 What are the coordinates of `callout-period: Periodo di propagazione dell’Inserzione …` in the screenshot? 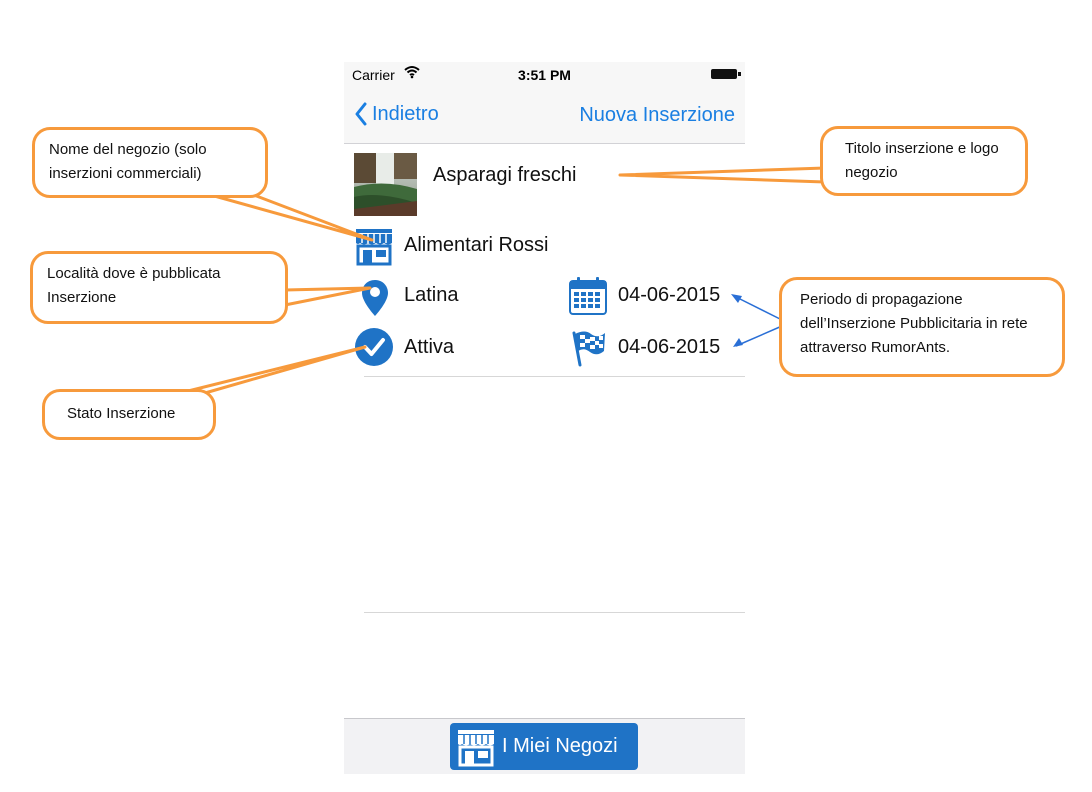 It's located at (922, 327).